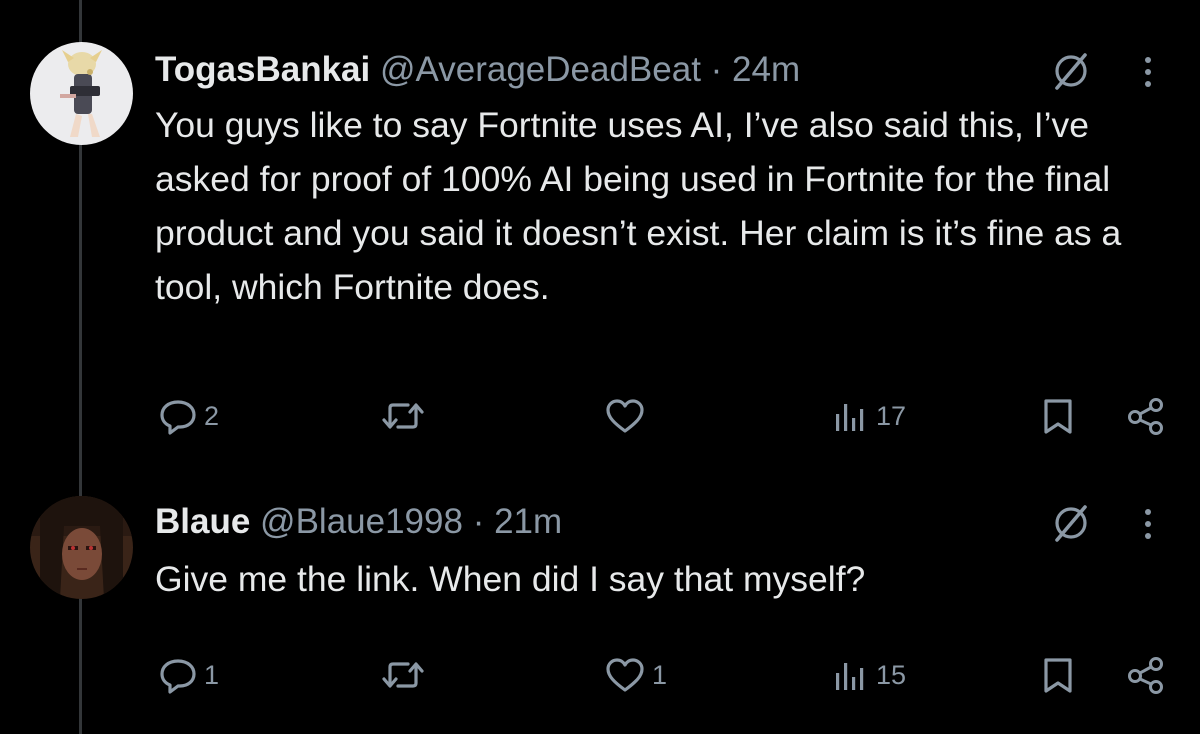 The image size is (1200, 734). What do you see at coordinates (891, 415) in the screenshot?
I see `view-count: 17` at bounding box center [891, 415].